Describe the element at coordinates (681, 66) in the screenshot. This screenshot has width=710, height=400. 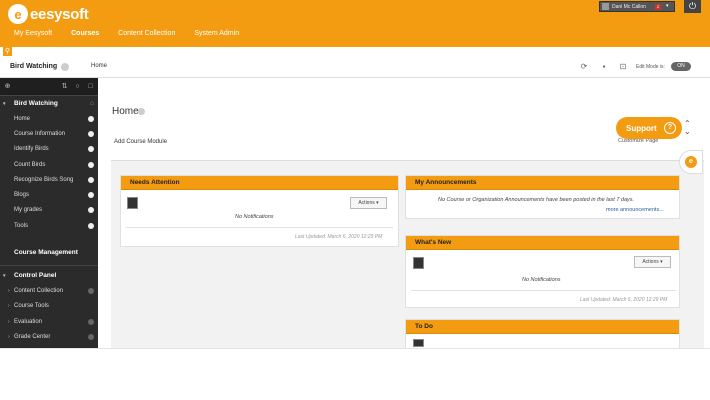
I see `edit-mode-toggle: ON` at that location.